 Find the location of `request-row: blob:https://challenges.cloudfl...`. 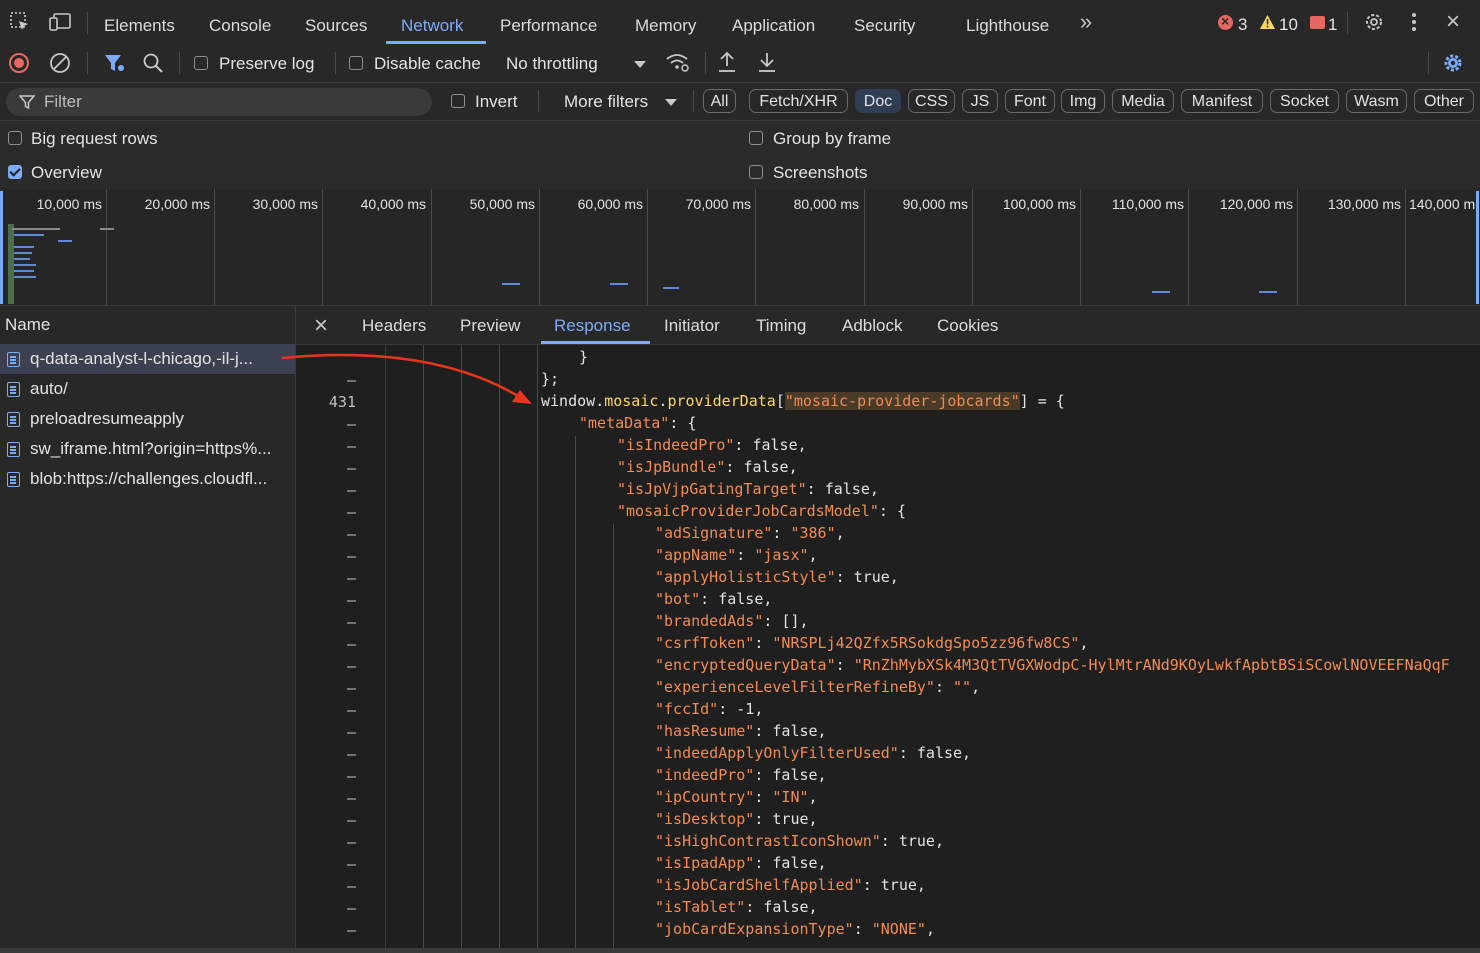

request-row: blob:https://challenges.cloudfl... is located at coordinates (147, 479).